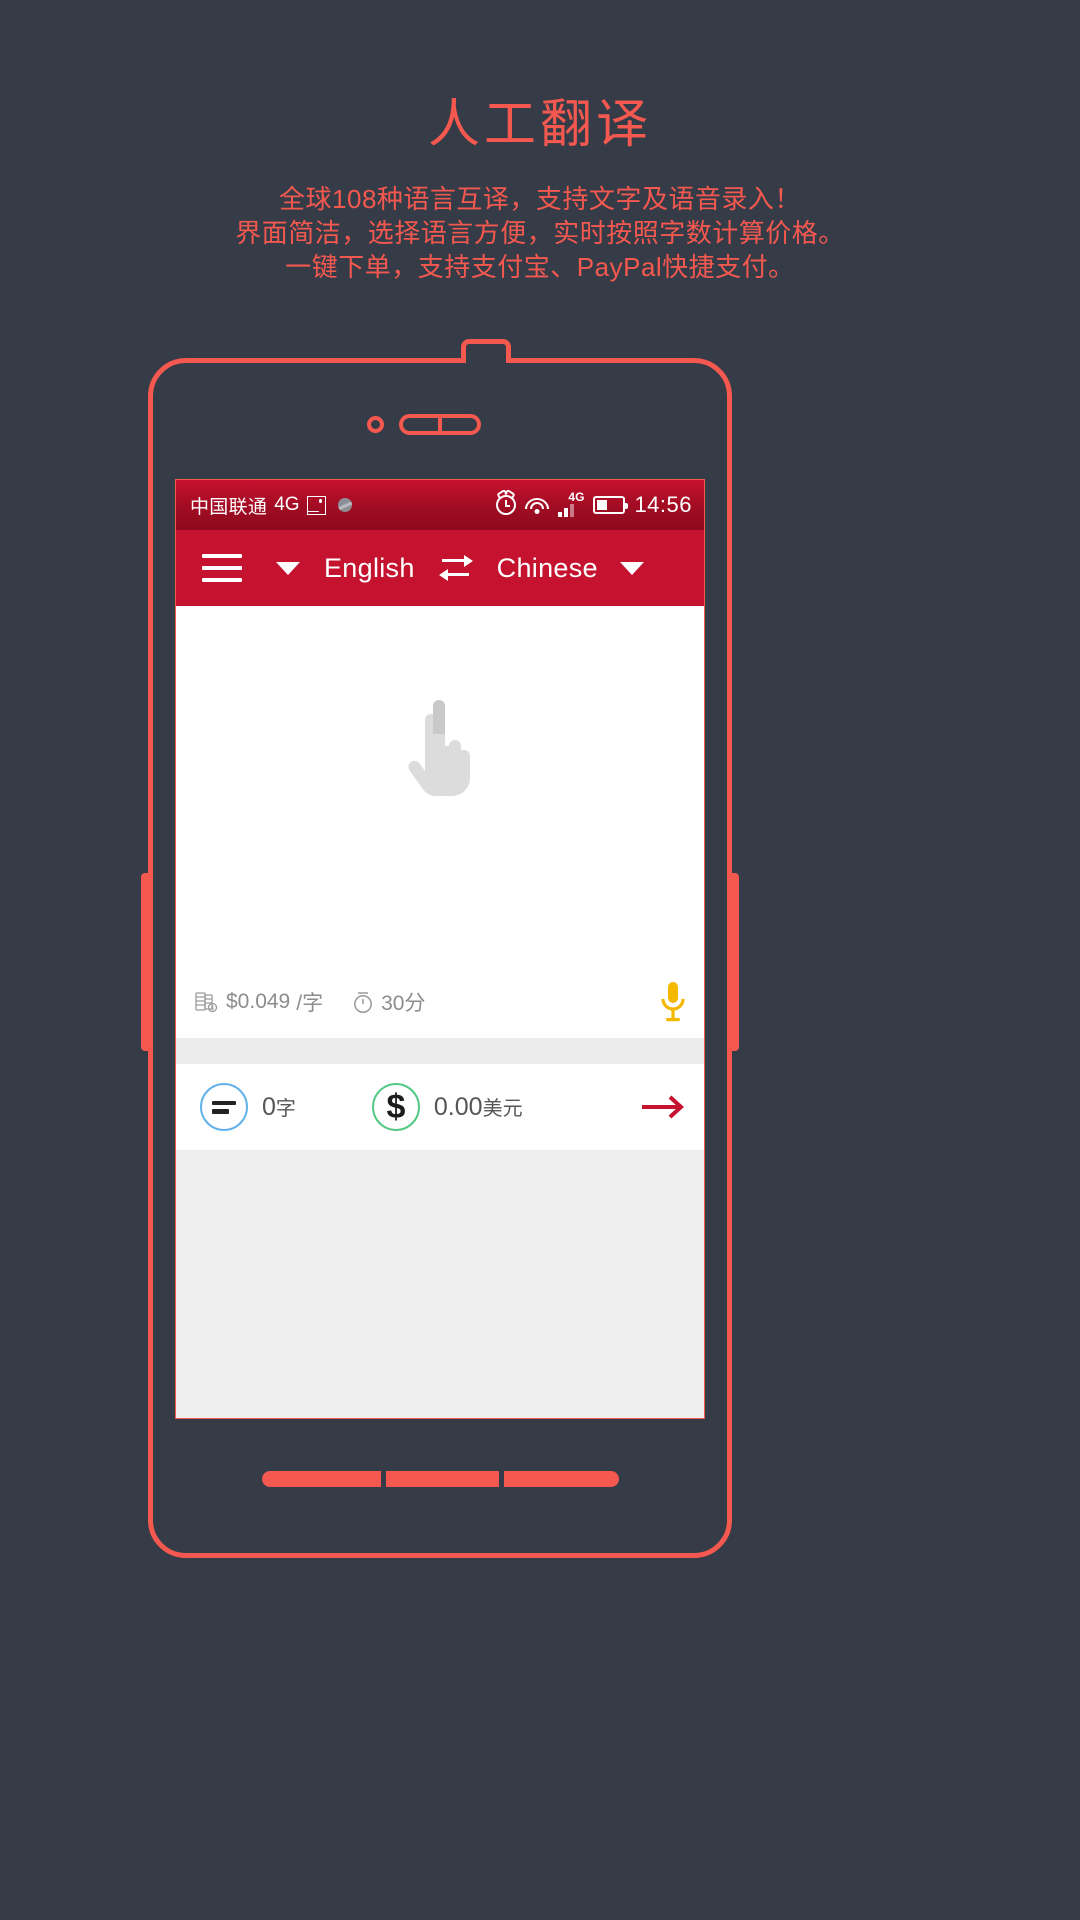 This screenshot has height=1920, width=1080. What do you see at coordinates (540, 199) in the screenshot?
I see `promo-line-1: 全球108种语言互译，支持文字及语音录入！` at bounding box center [540, 199].